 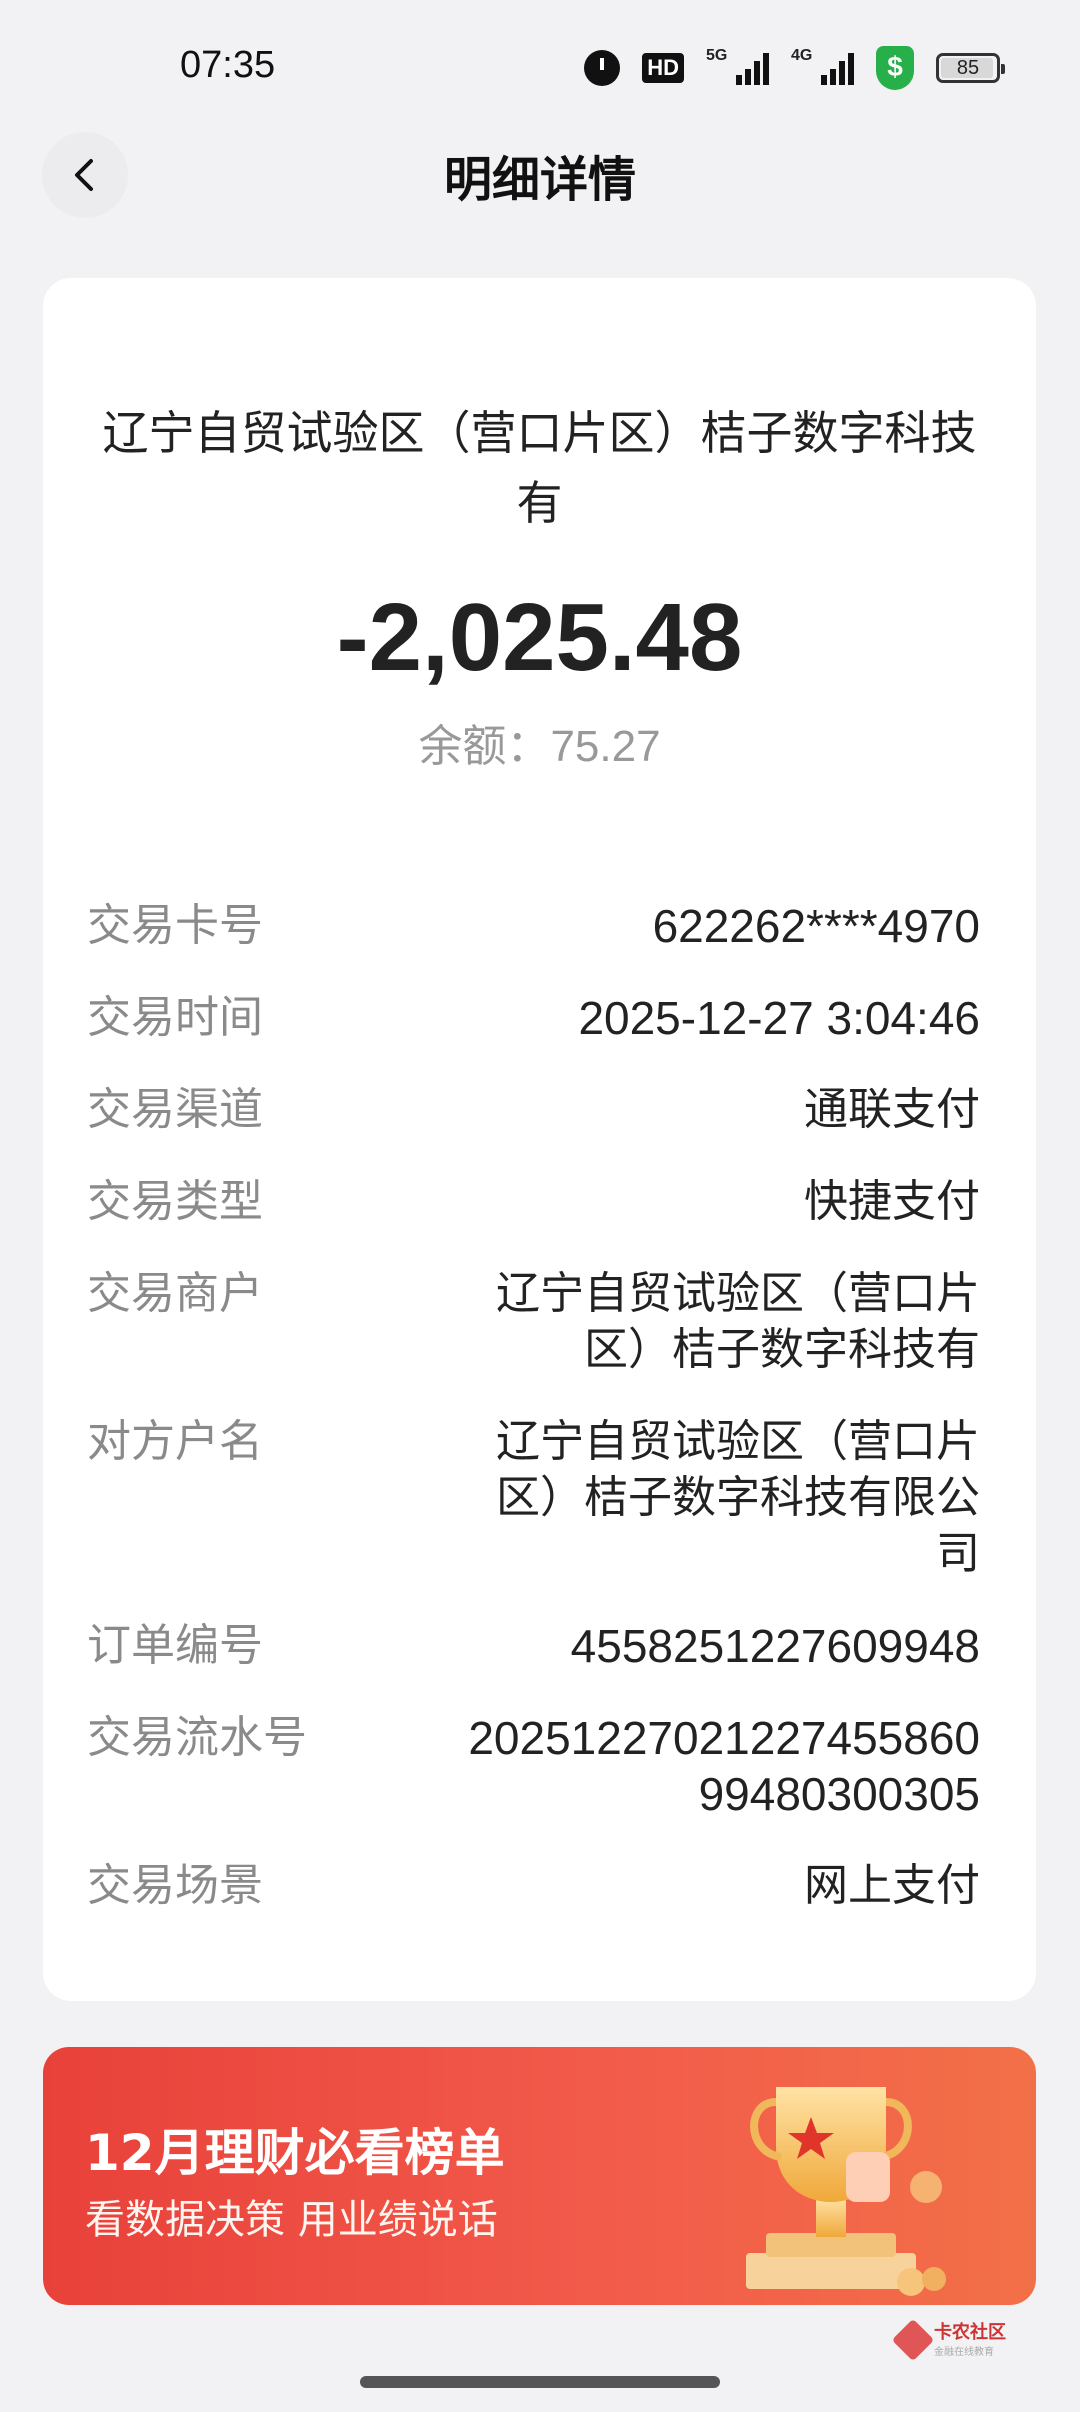 I want to click on banner-title: 12月理财必看榜单, so click(x=295, y=2153).